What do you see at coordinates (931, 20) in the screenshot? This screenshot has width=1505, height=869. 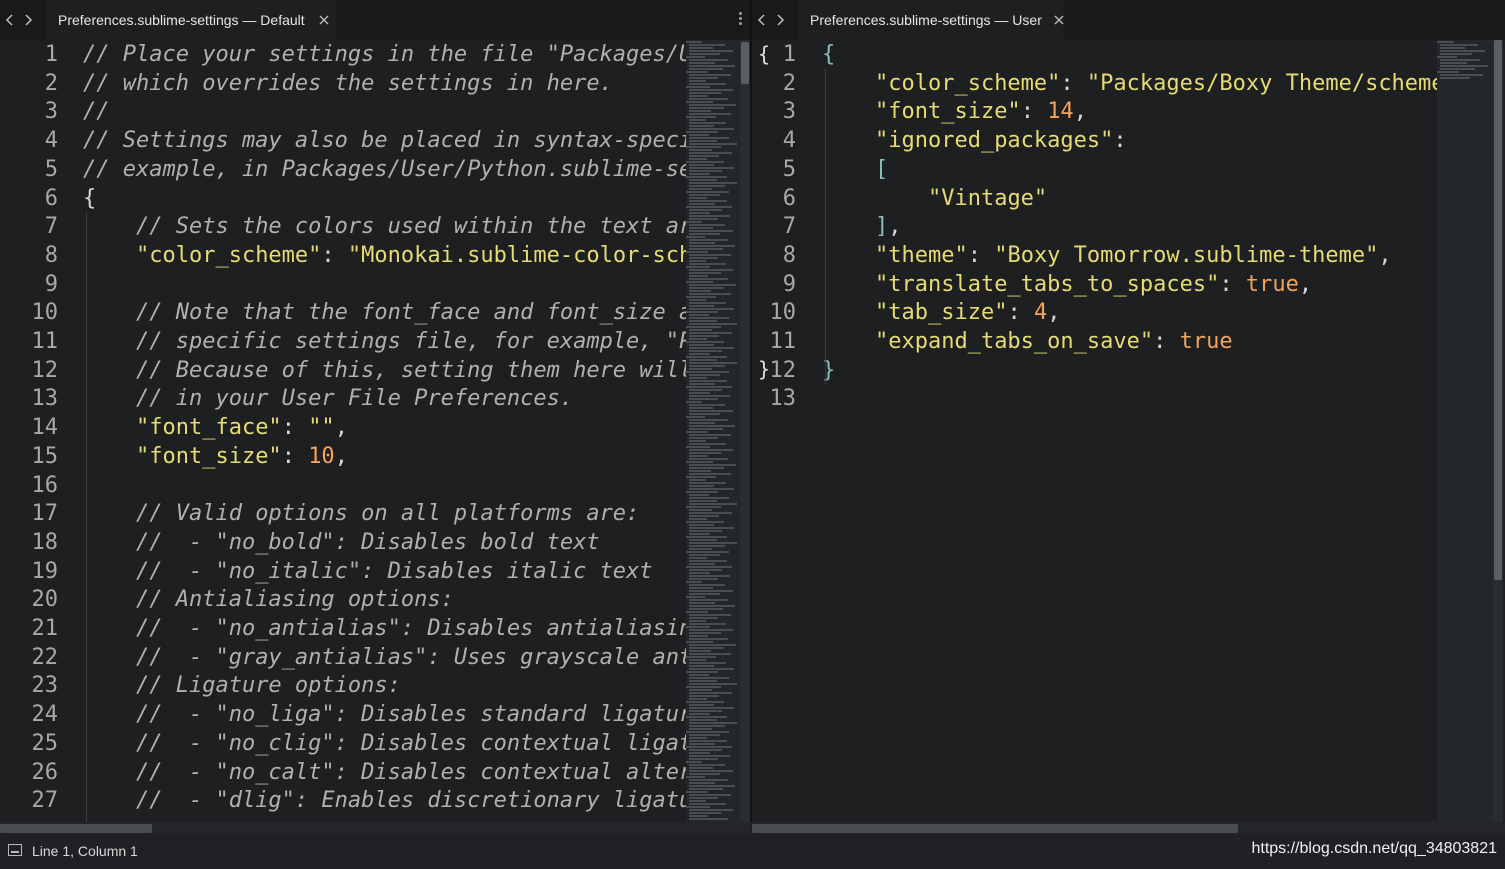 I see `tab-user-settings: Preferences.sublime-settings — User` at bounding box center [931, 20].